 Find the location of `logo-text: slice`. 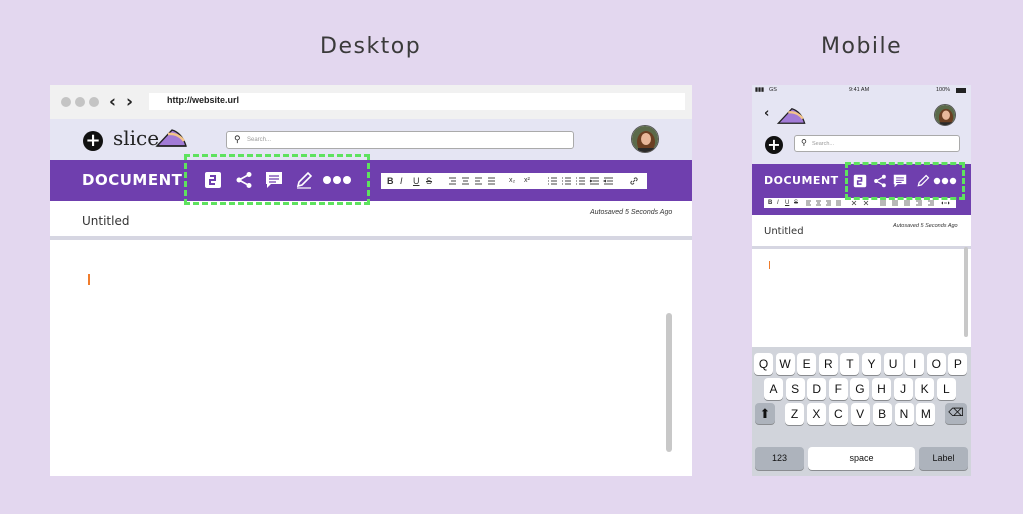

logo-text: slice is located at coordinates (136, 138).